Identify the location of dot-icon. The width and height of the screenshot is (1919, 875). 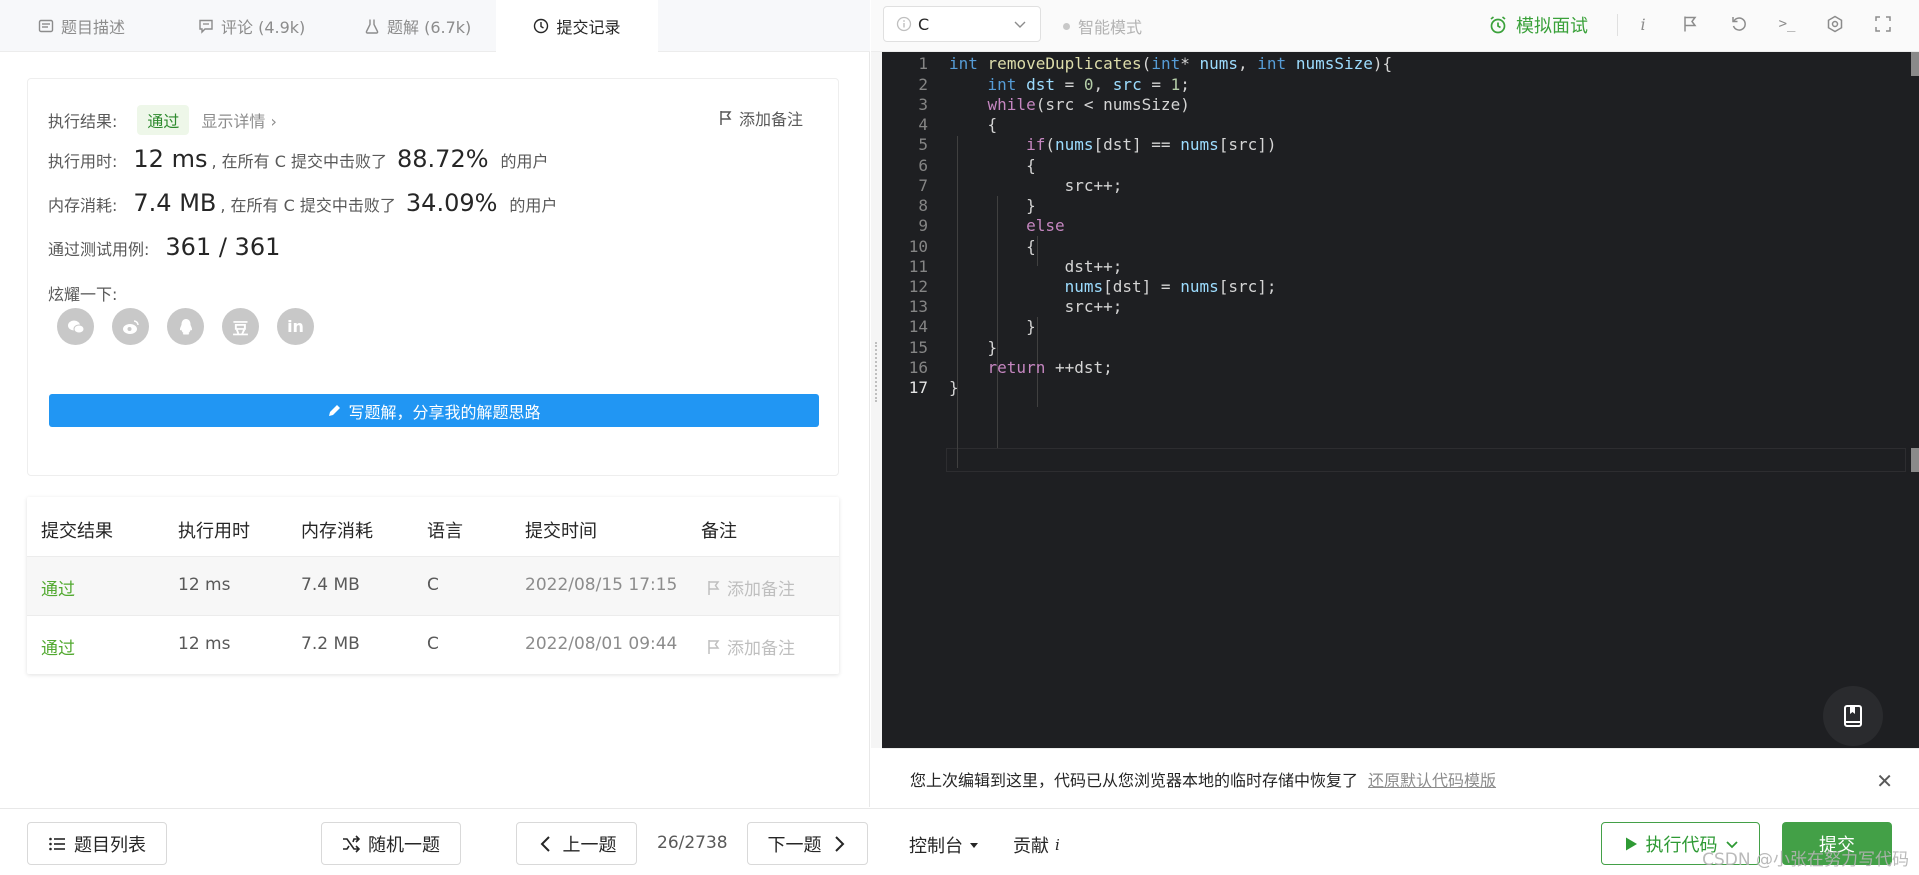
(1066, 26).